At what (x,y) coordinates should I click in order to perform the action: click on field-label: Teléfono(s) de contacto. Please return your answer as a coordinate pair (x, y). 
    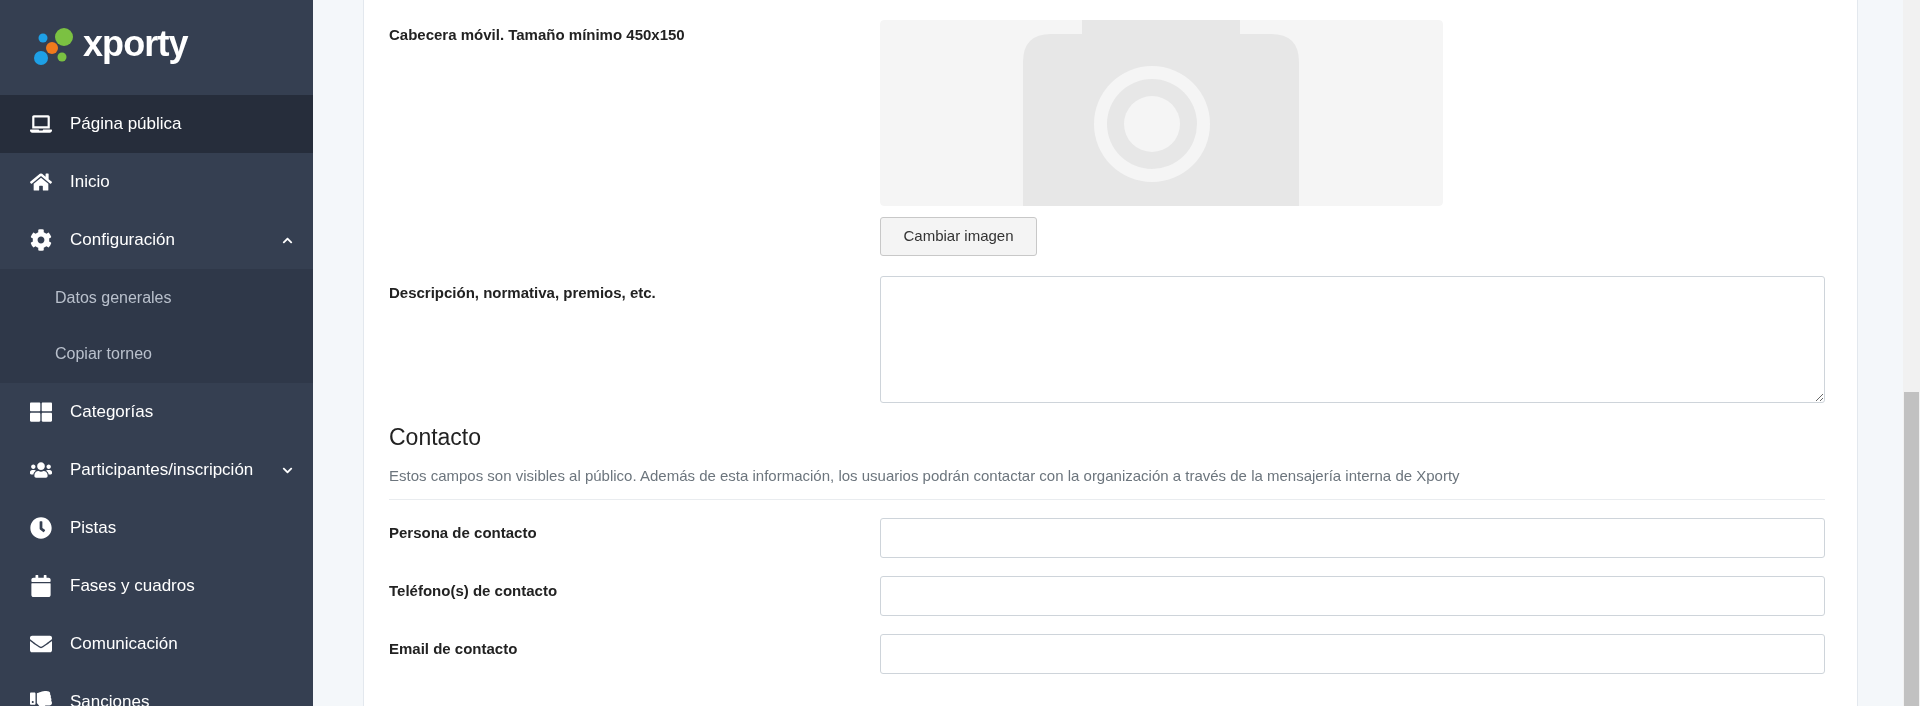
    Looking at the image, I should click on (474, 591).